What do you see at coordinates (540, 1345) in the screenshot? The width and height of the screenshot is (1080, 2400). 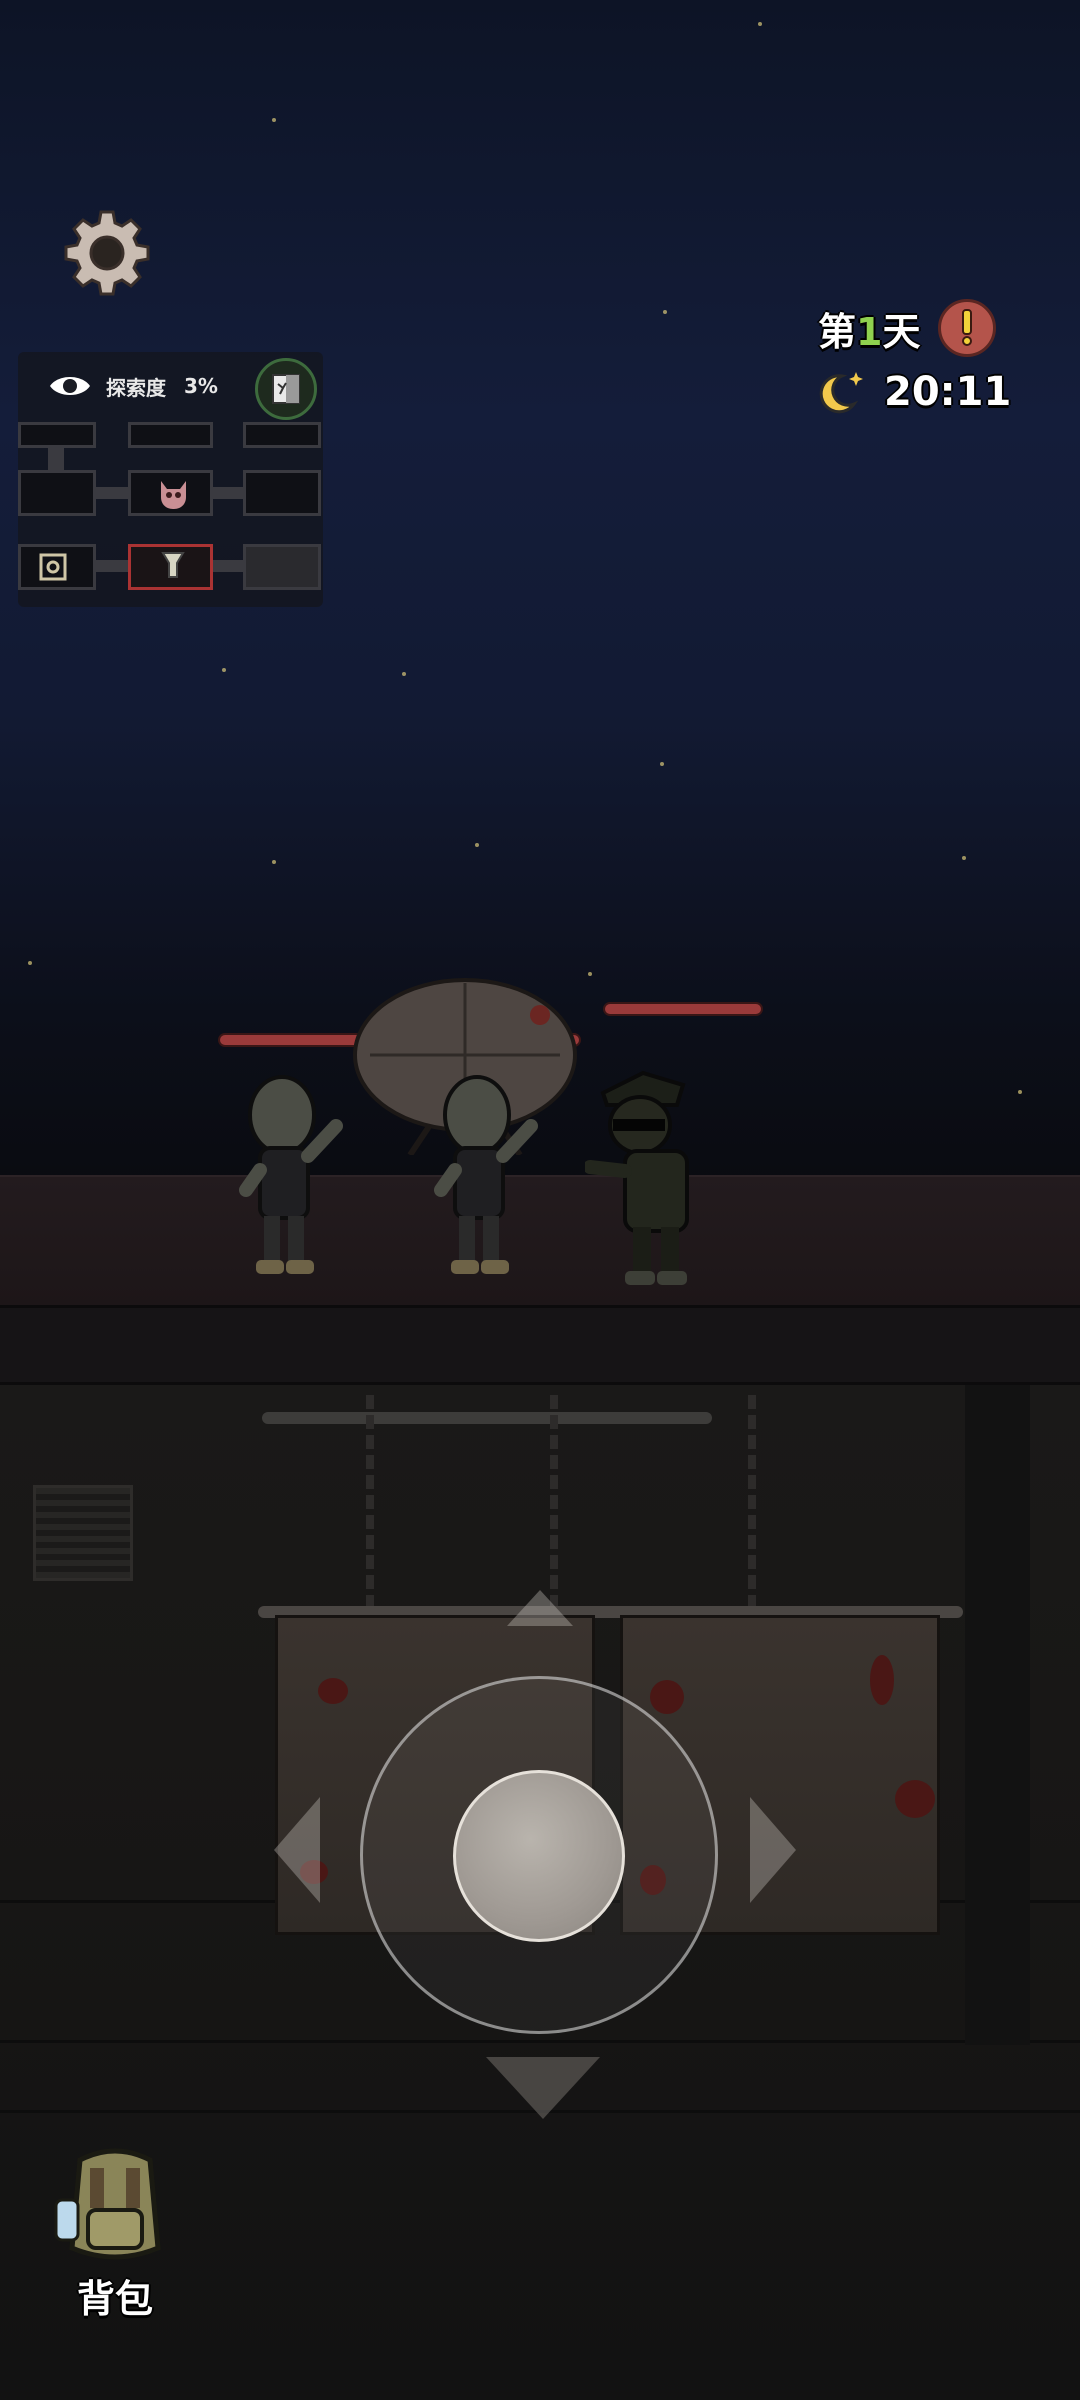 I see `rooftop-edge` at bounding box center [540, 1345].